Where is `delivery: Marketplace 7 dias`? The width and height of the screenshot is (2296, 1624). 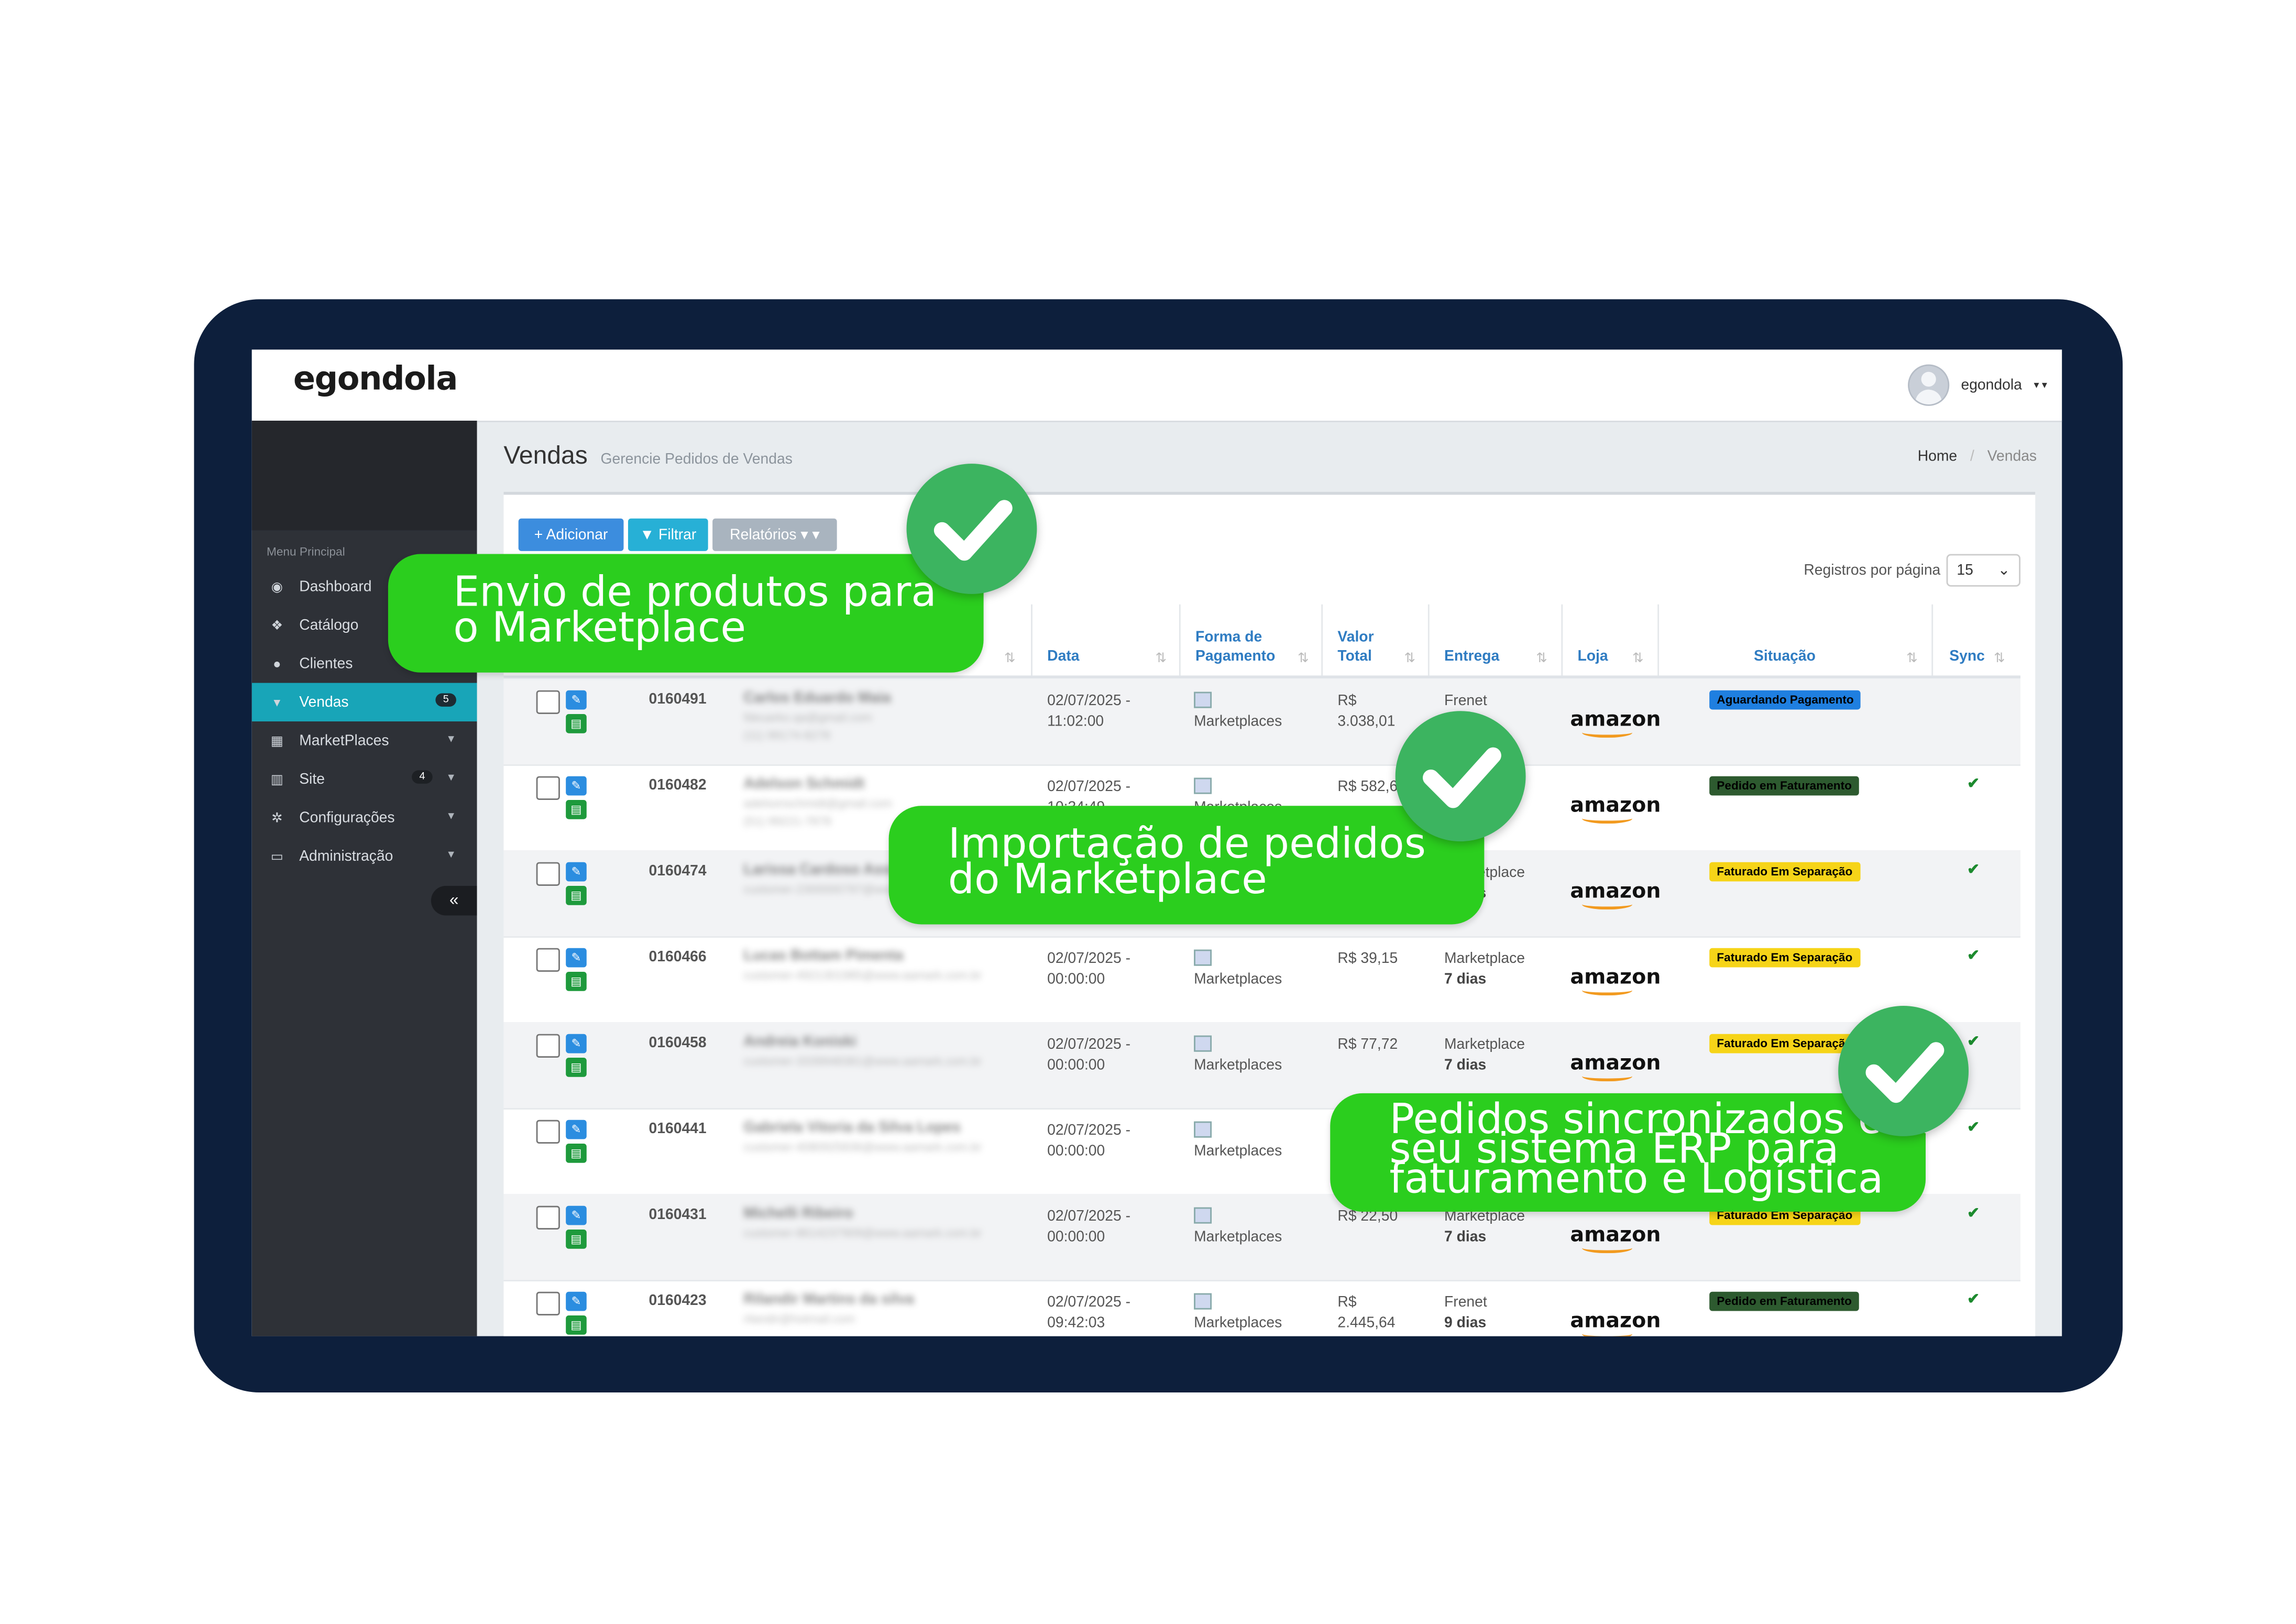 delivery: Marketplace 7 dias is located at coordinates (1484, 971).